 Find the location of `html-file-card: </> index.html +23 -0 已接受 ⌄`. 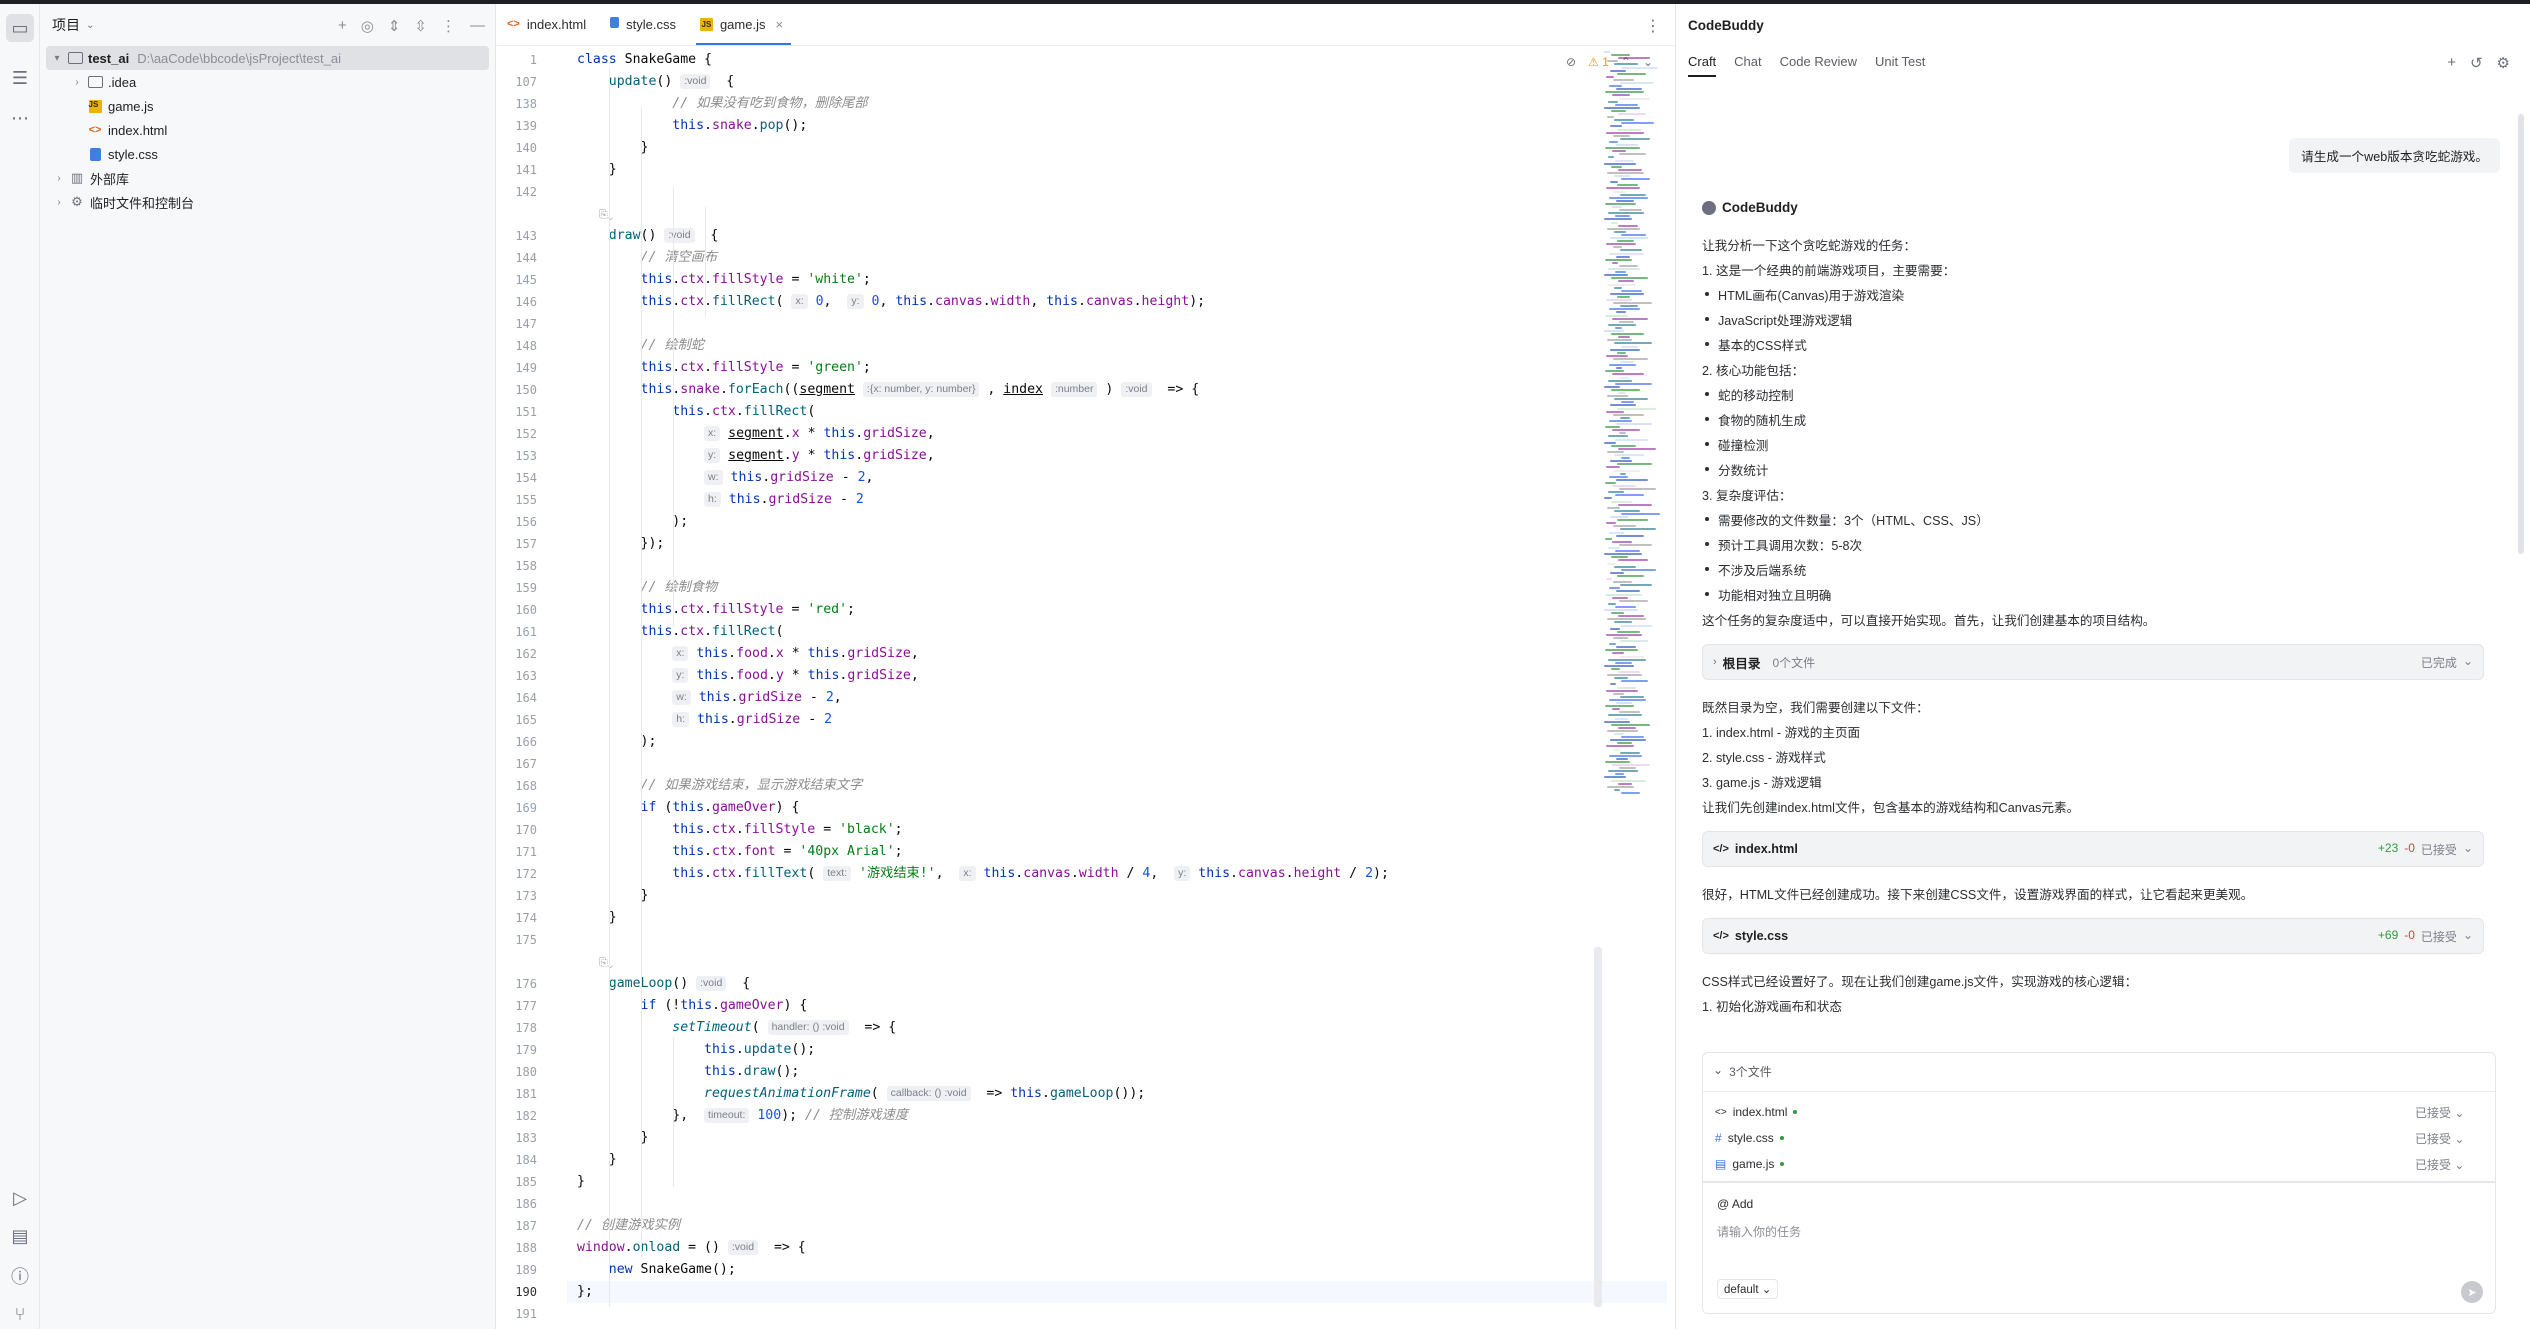

html-file-card: </> index.html +23 -0 已接受 ⌄ is located at coordinates (2093, 849).